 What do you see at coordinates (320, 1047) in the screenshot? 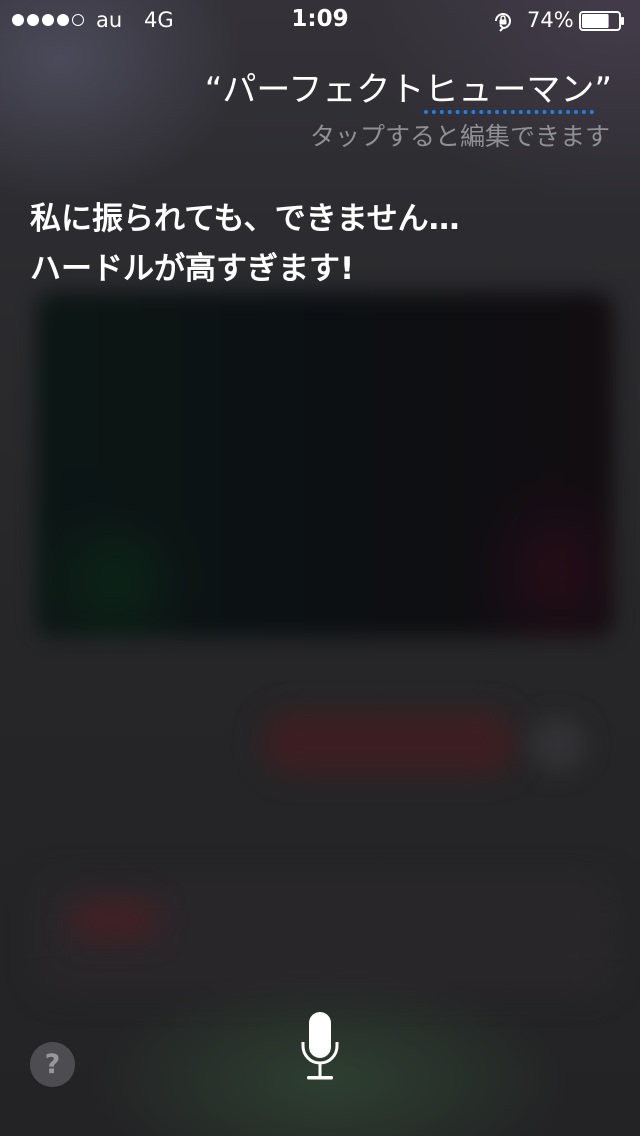
I see `microphone-icon` at bounding box center [320, 1047].